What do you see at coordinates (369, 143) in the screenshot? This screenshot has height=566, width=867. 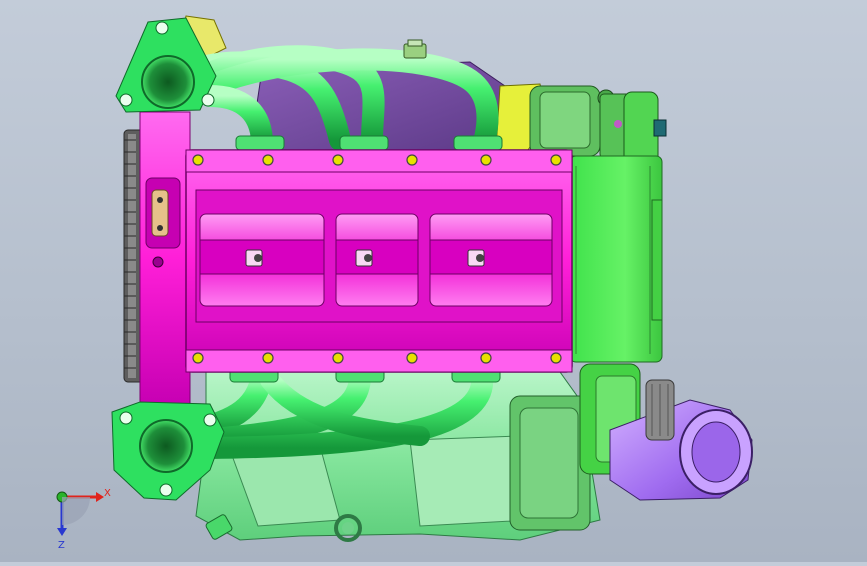 I see `exhaust-port-stubs-top` at bounding box center [369, 143].